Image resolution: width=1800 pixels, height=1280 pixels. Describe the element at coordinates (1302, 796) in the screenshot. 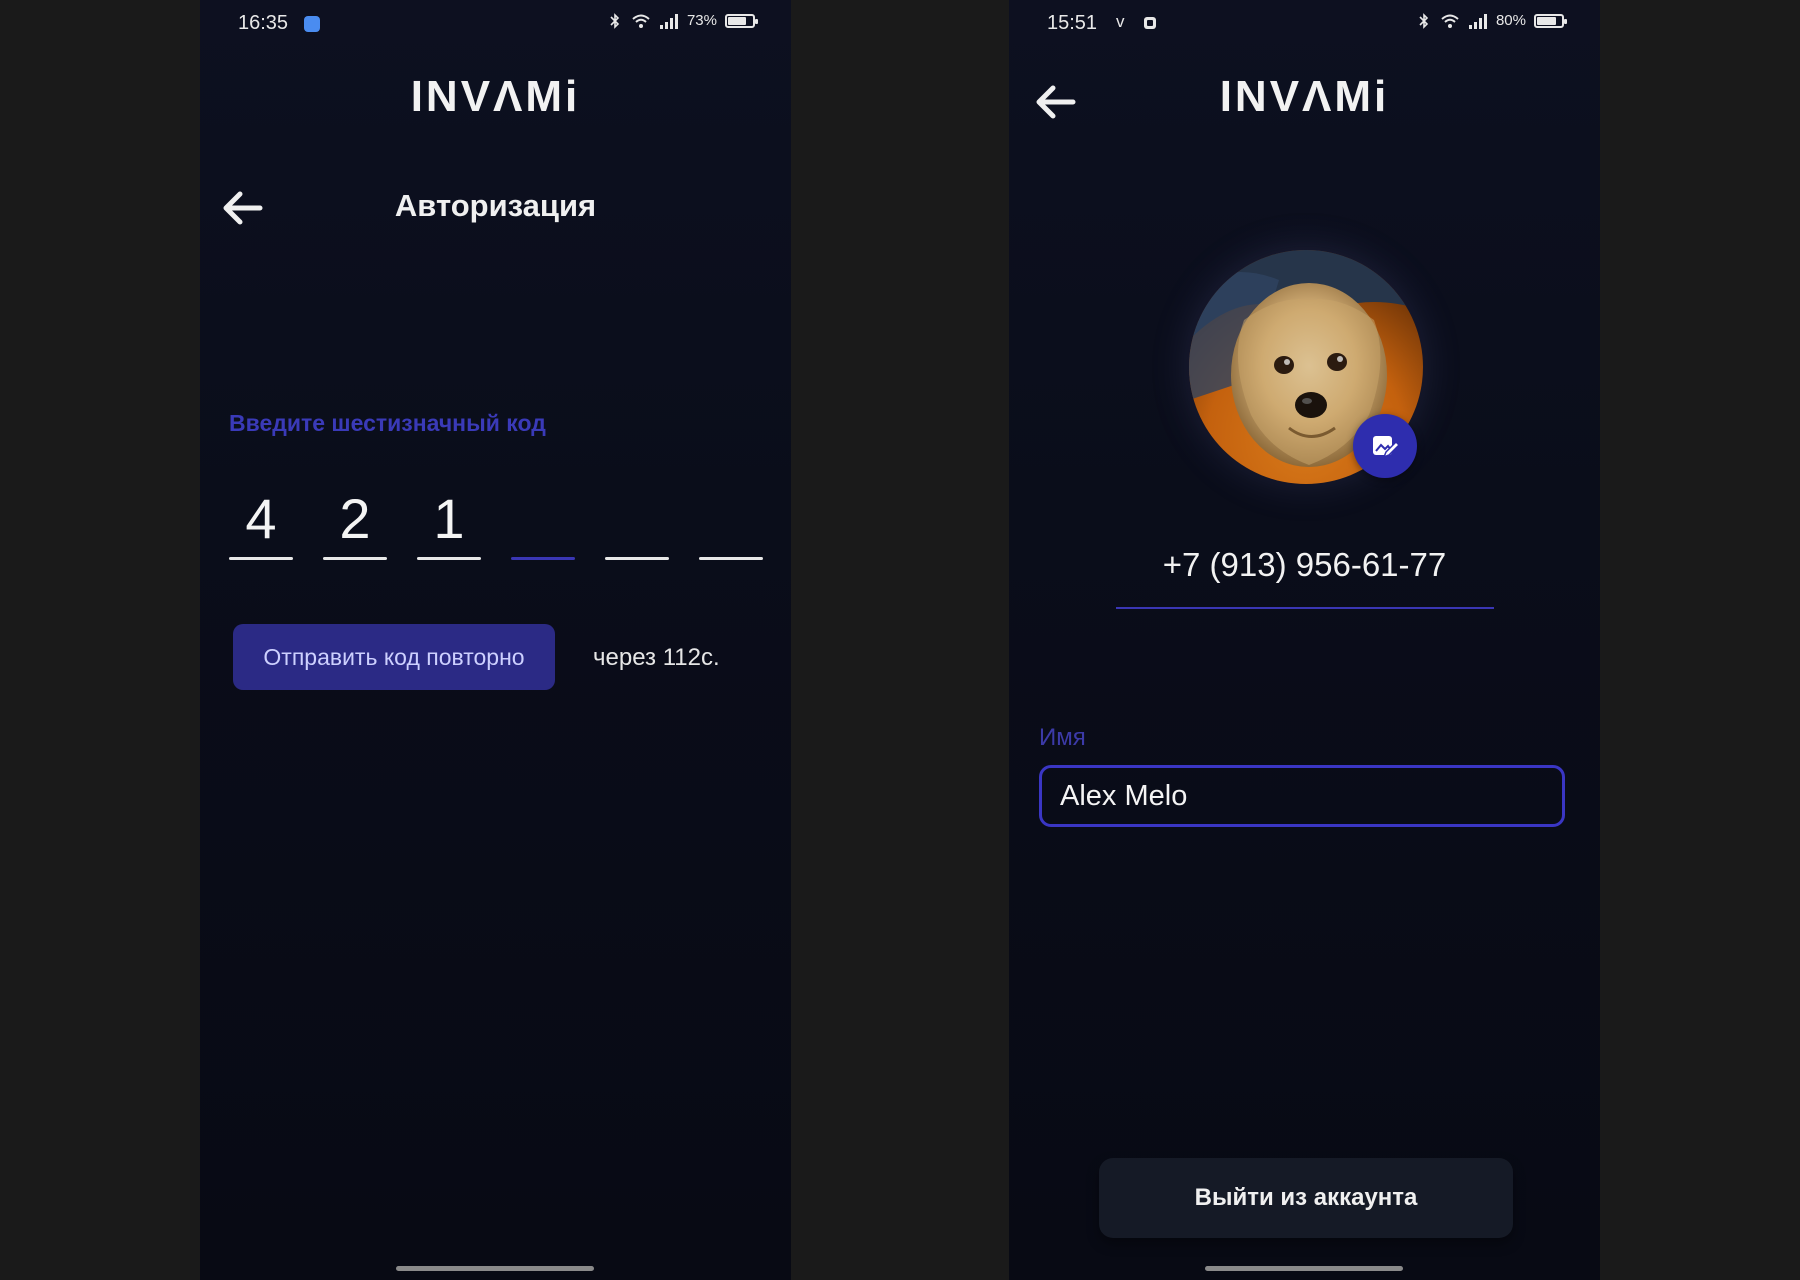

I see `name-field` at that location.